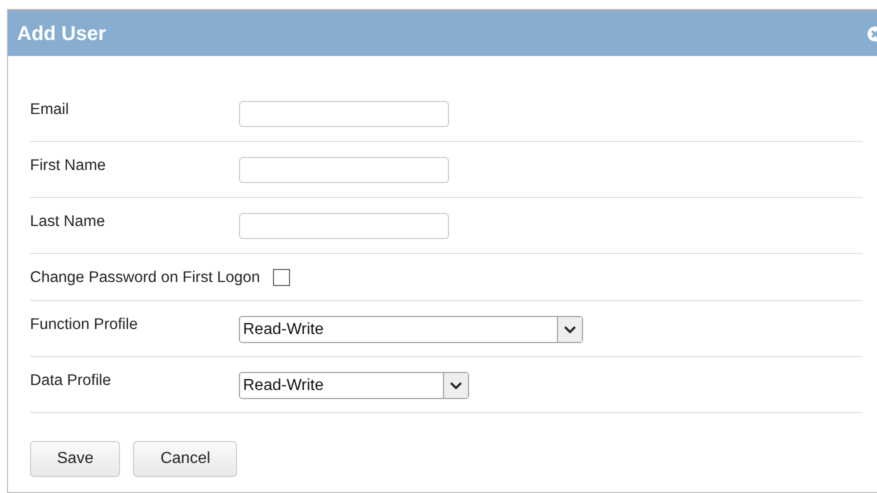 The height and width of the screenshot is (493, 877). I want to click on field-label: Function Profile, so click(84, 325).